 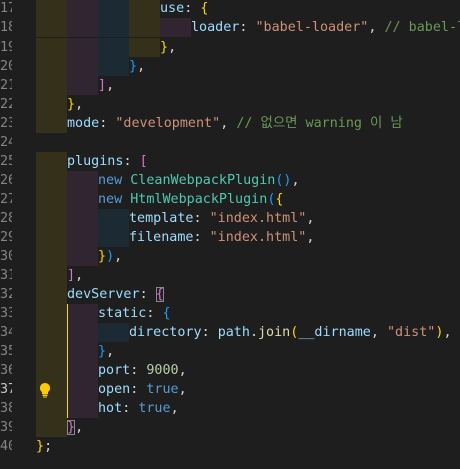 I want to click on code-line: 39},, so click(x=230, y=427).